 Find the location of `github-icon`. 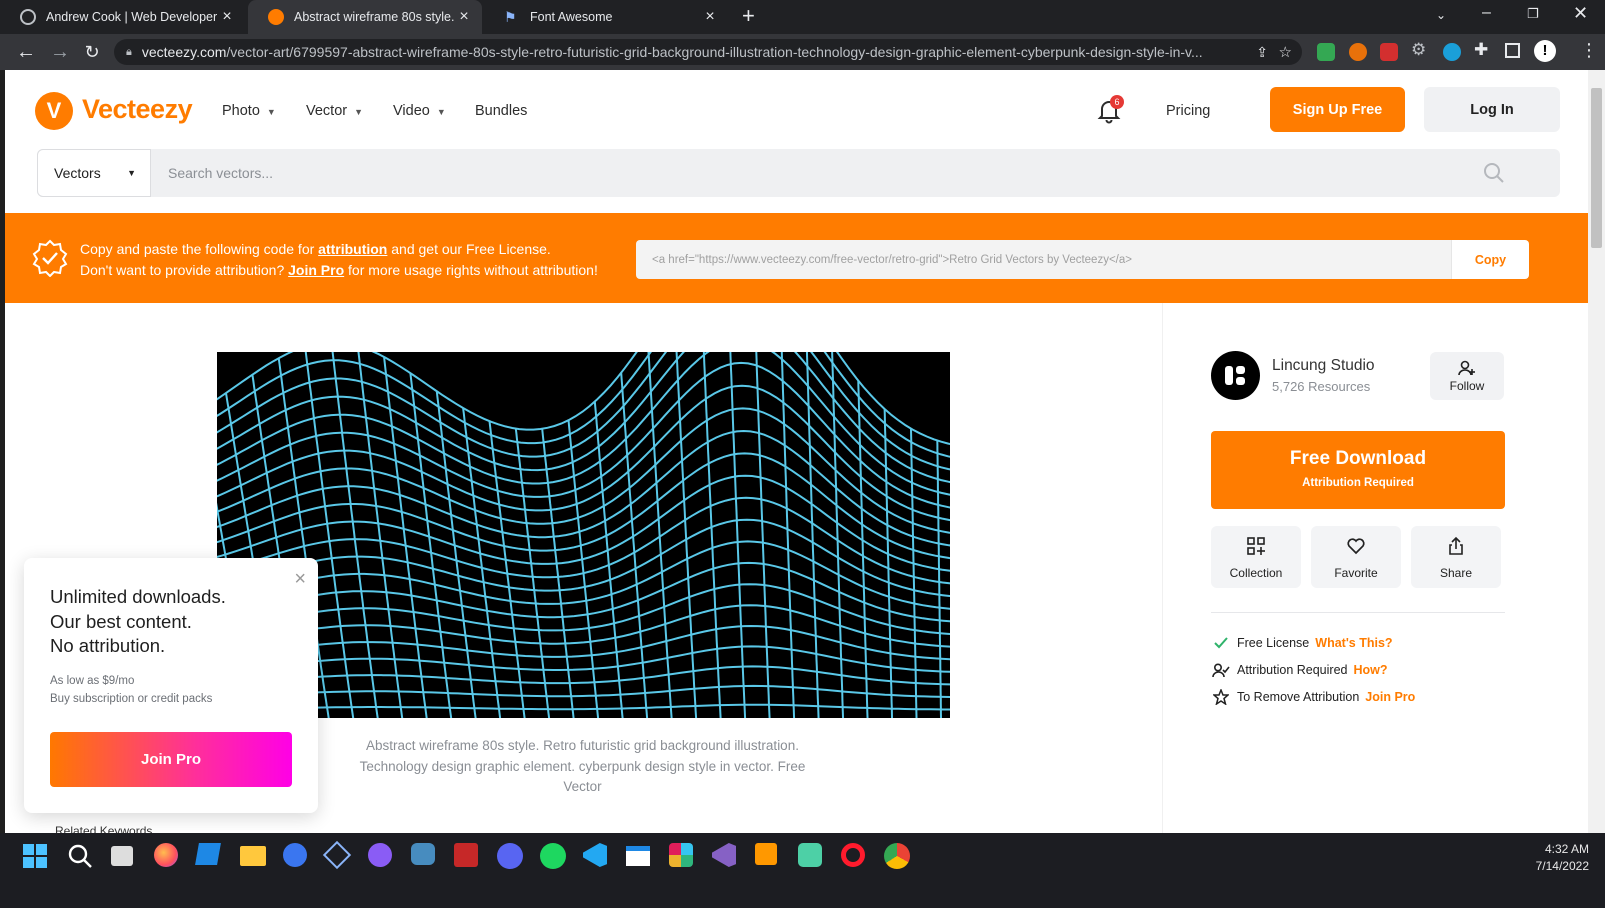

github-icon is located at coordinates (383, 858).